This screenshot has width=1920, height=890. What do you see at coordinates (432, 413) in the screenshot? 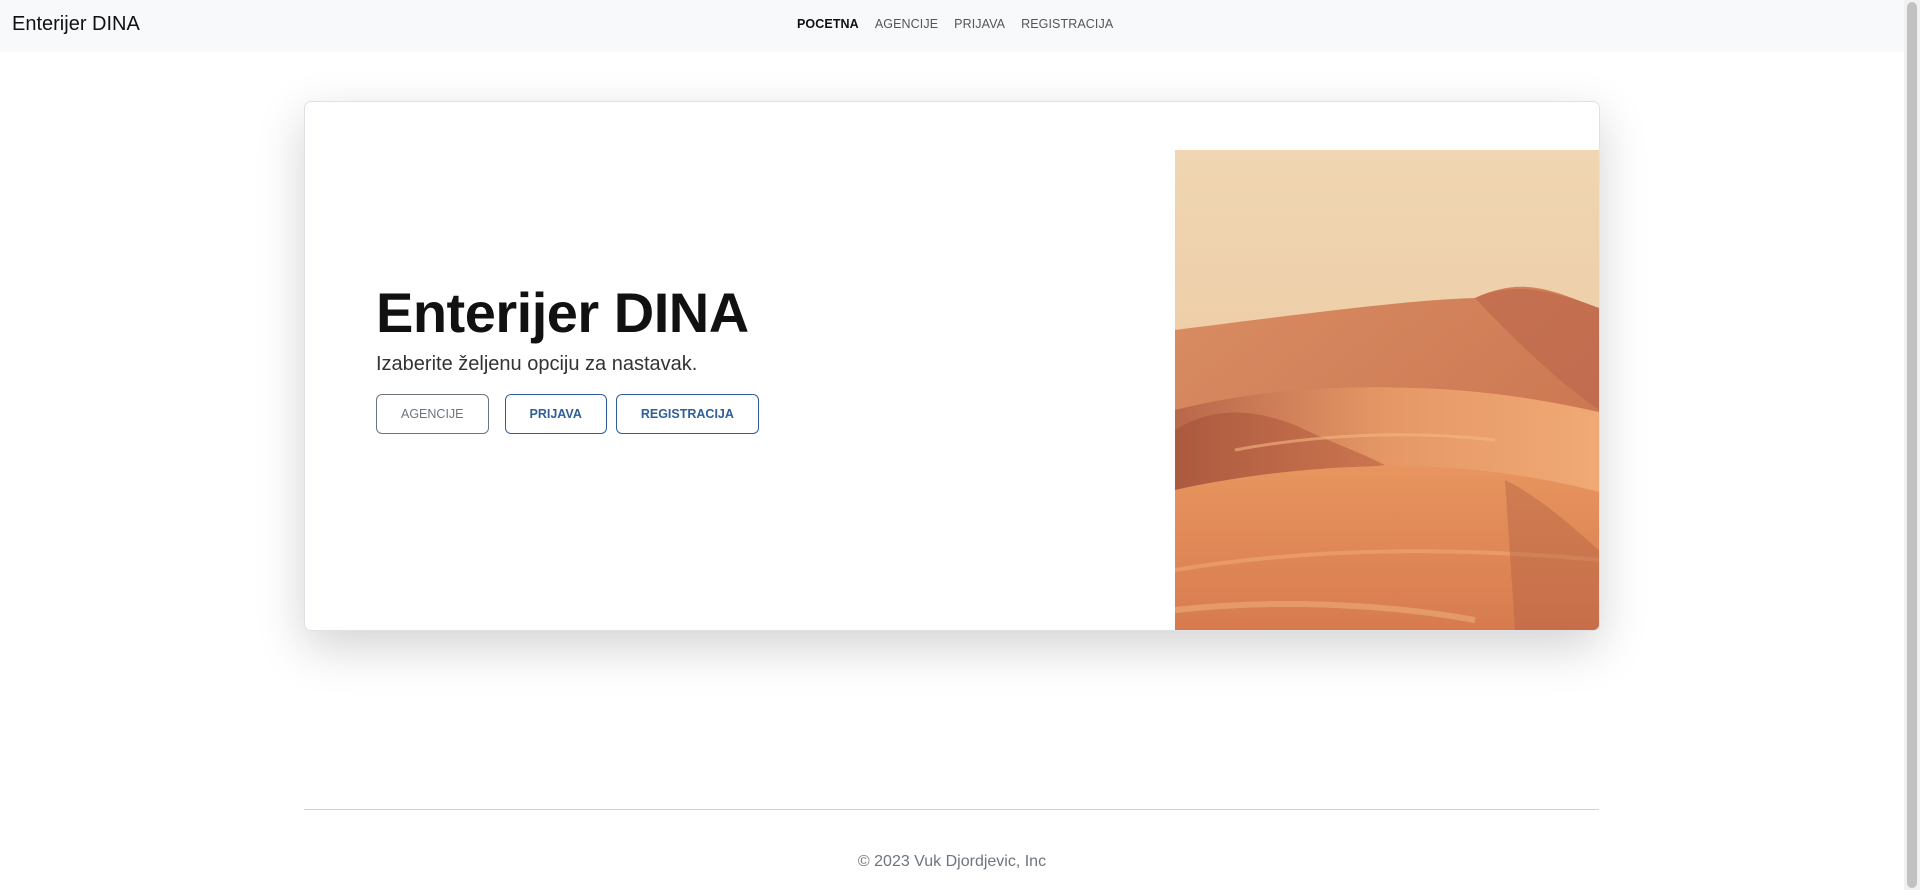
I see `agencies-button: AGENCIJE` at bounding box center [432, 413].